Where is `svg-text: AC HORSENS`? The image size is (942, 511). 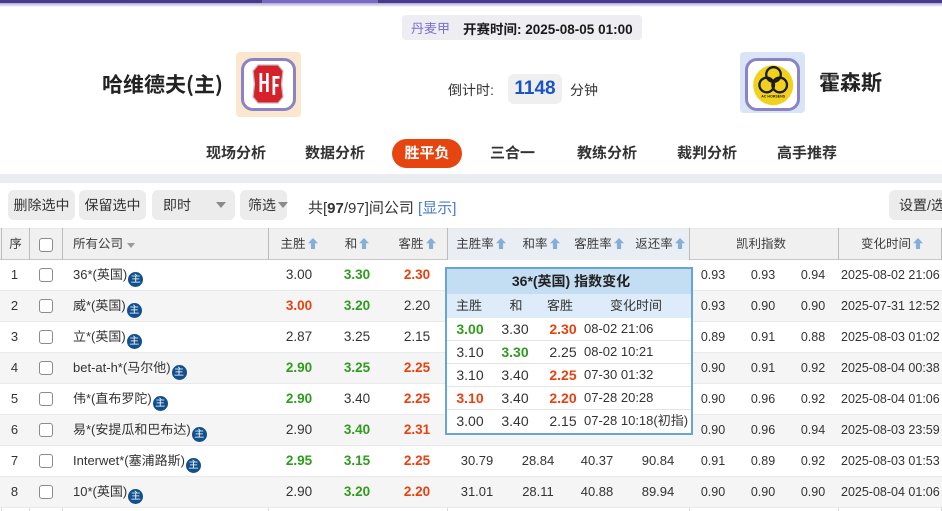 svg-text: AC HORSENS is located at coordinates (773, 97).